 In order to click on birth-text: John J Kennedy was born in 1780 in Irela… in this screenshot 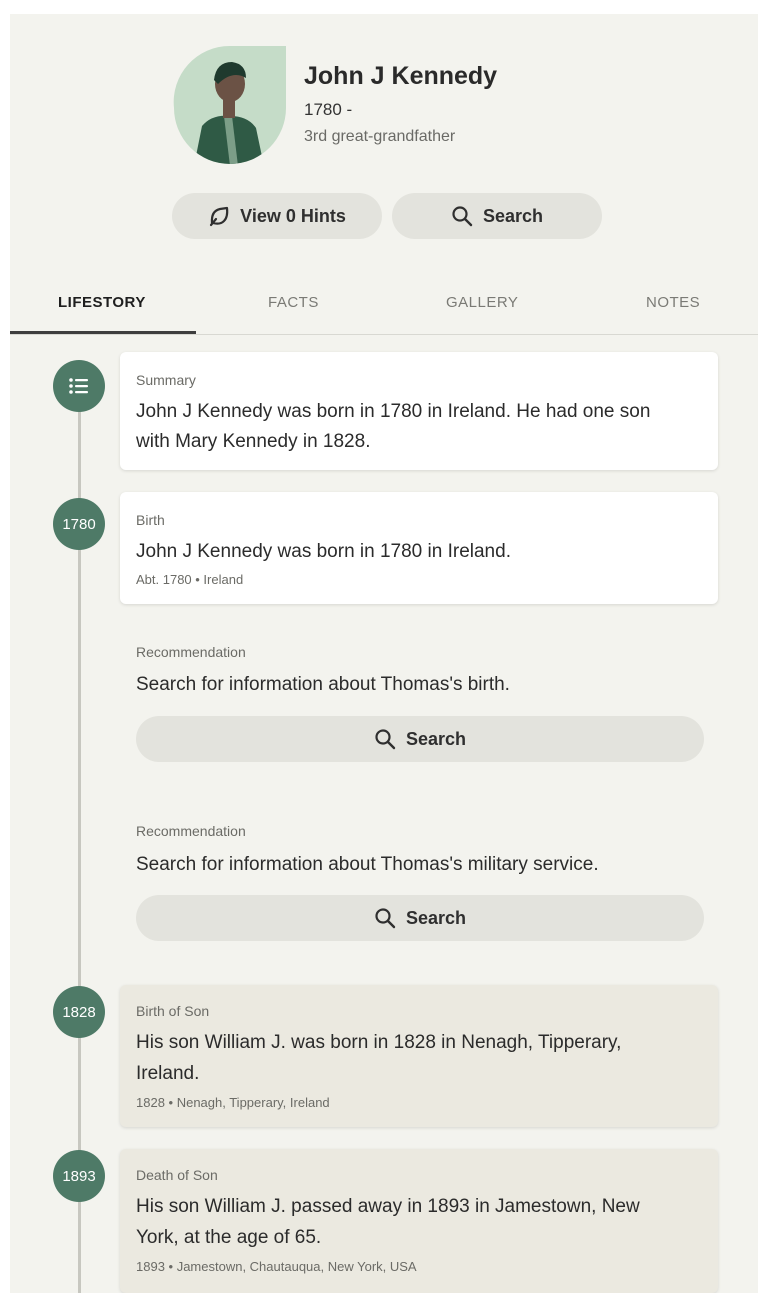, I will do `click(323, 551)`.